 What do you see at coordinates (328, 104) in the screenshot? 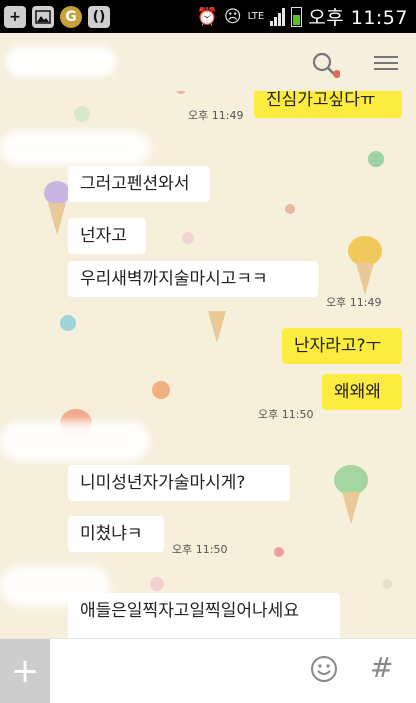
I see `message-bubble-mine: 진심가고싶다ㅠ` at bounding box center [328, 104].